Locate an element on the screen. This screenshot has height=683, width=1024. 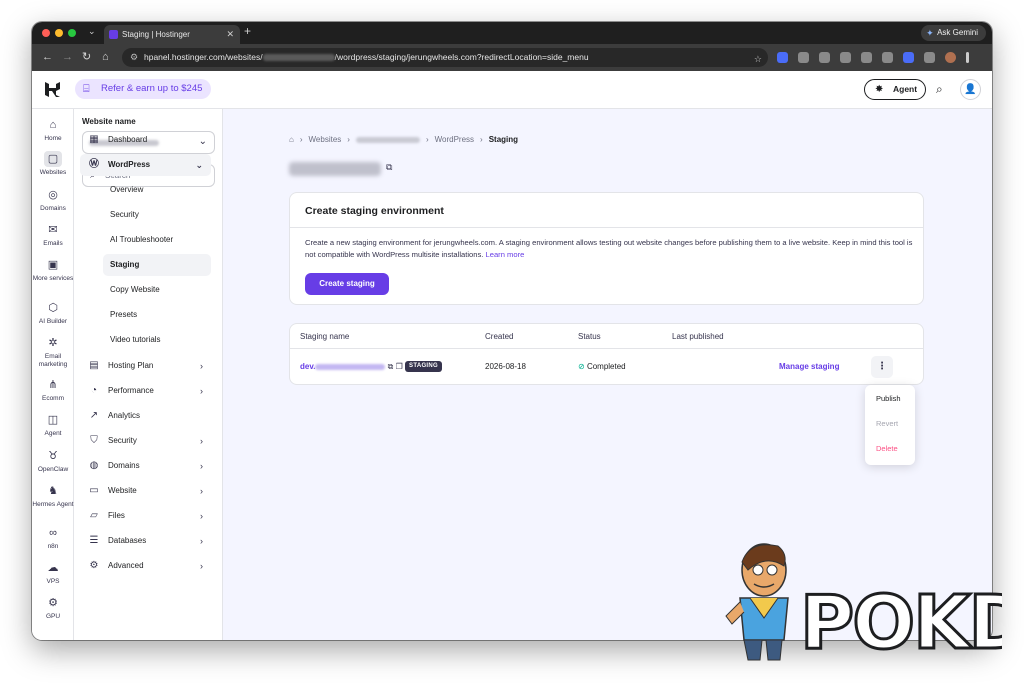
rail-item-emails: ✉ Emails is located at coordinates (53, 235).